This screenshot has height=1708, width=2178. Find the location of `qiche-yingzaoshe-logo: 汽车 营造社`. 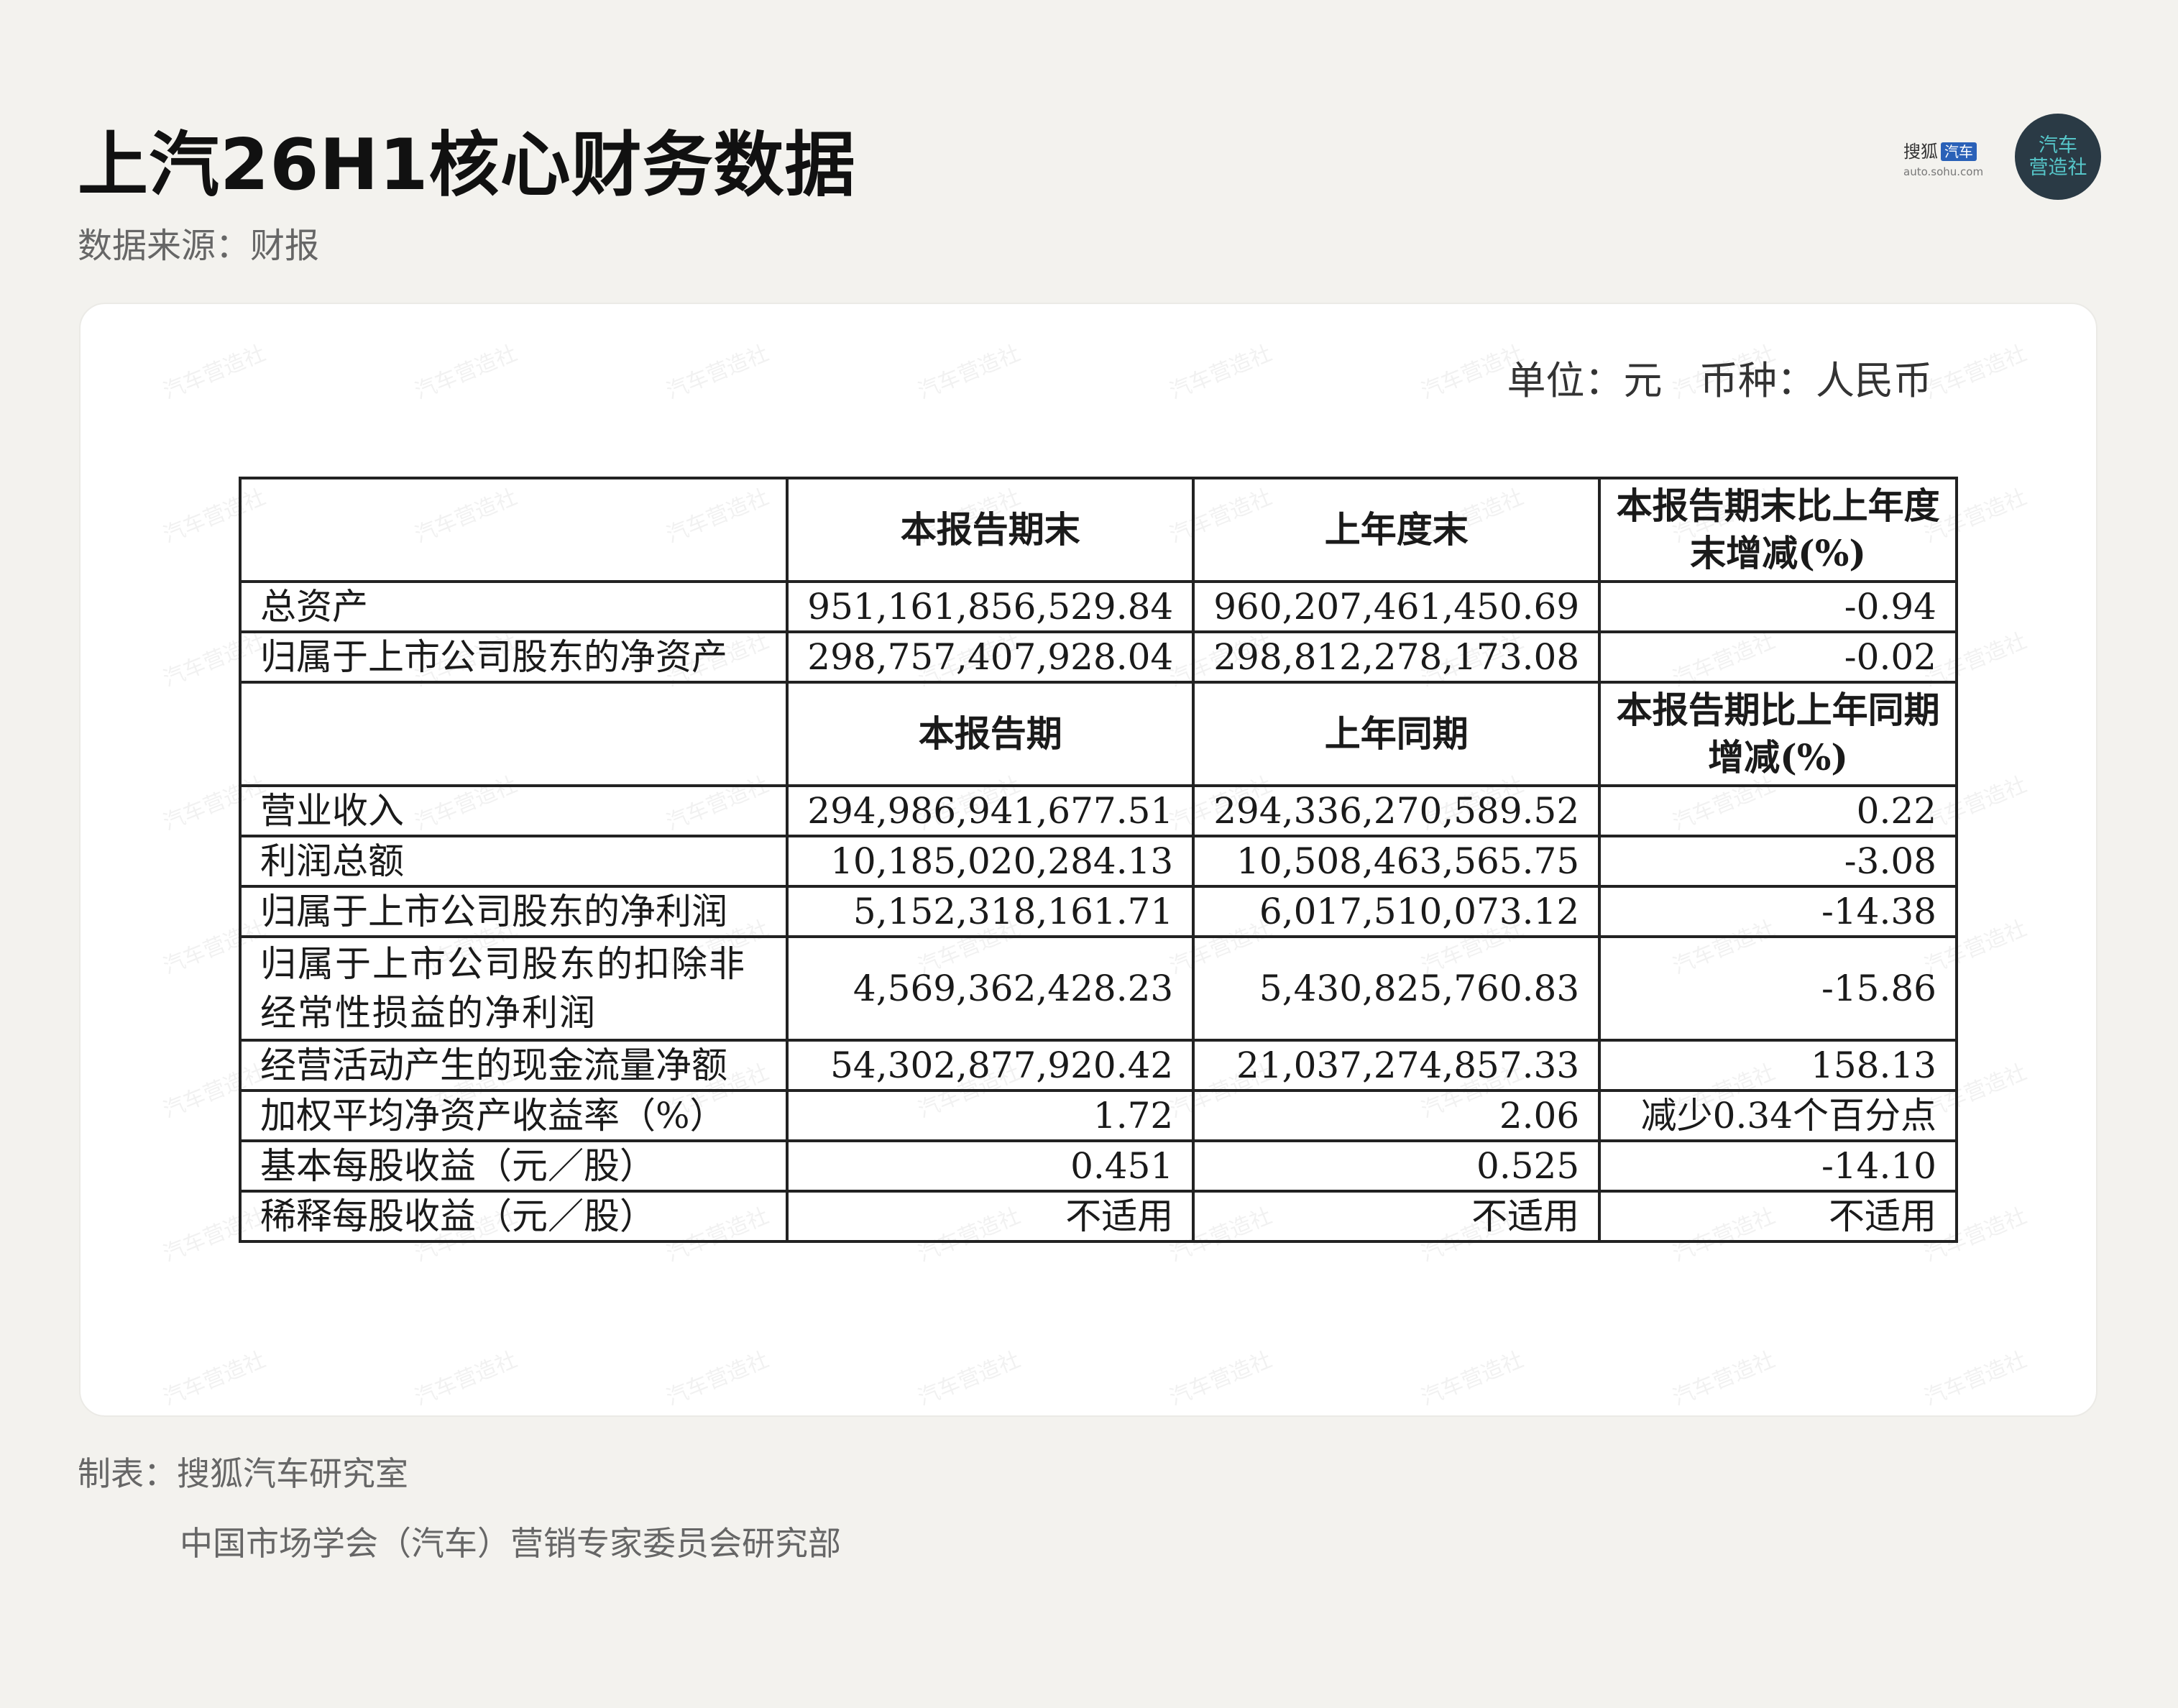

qiche-yingzaoshe-logo: 汽车 营造社 is located at coordinates (2058, 157).